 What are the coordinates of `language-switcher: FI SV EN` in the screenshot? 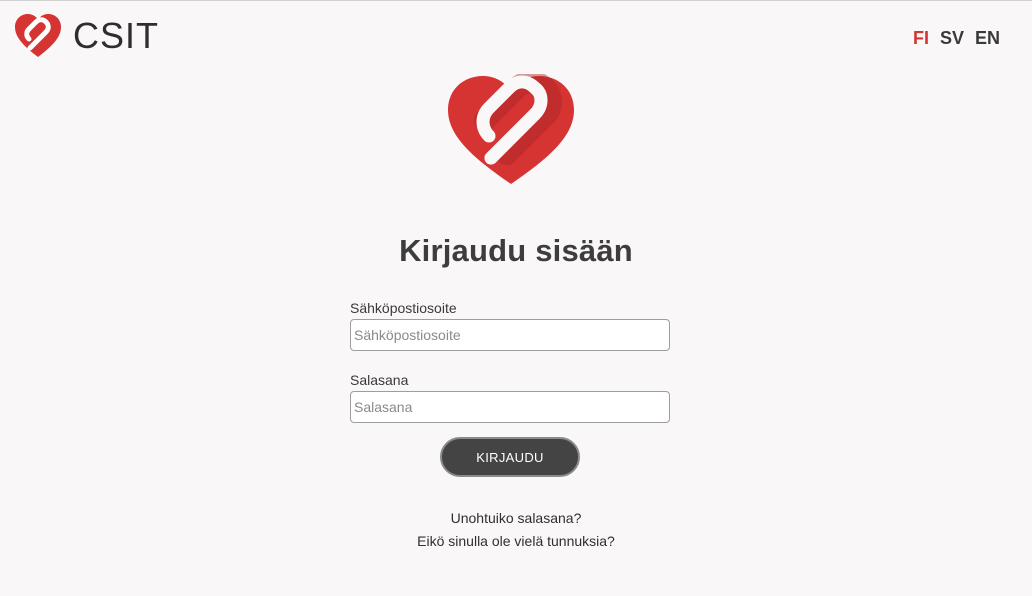 It's located at (956, 38).